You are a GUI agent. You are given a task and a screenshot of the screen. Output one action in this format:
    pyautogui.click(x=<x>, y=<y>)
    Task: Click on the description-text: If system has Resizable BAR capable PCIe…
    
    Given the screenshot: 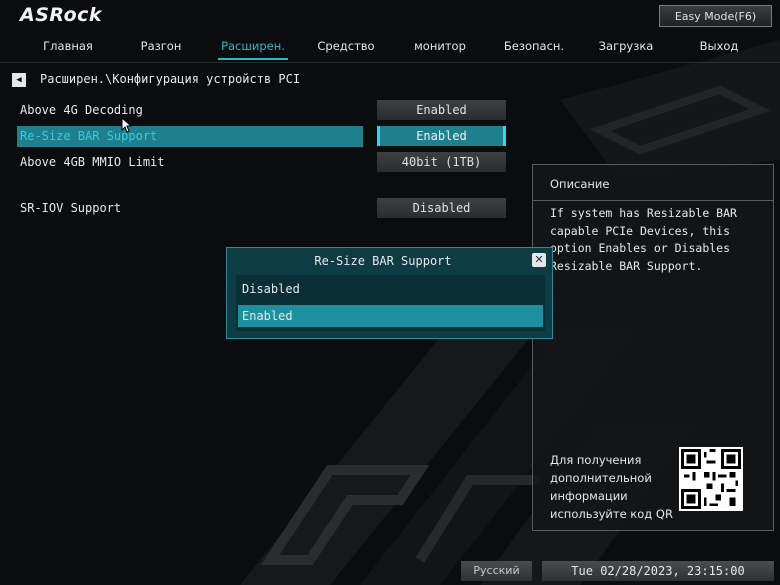 What is the action you would take?
    pyautogui.click(x=643, y=239)
    